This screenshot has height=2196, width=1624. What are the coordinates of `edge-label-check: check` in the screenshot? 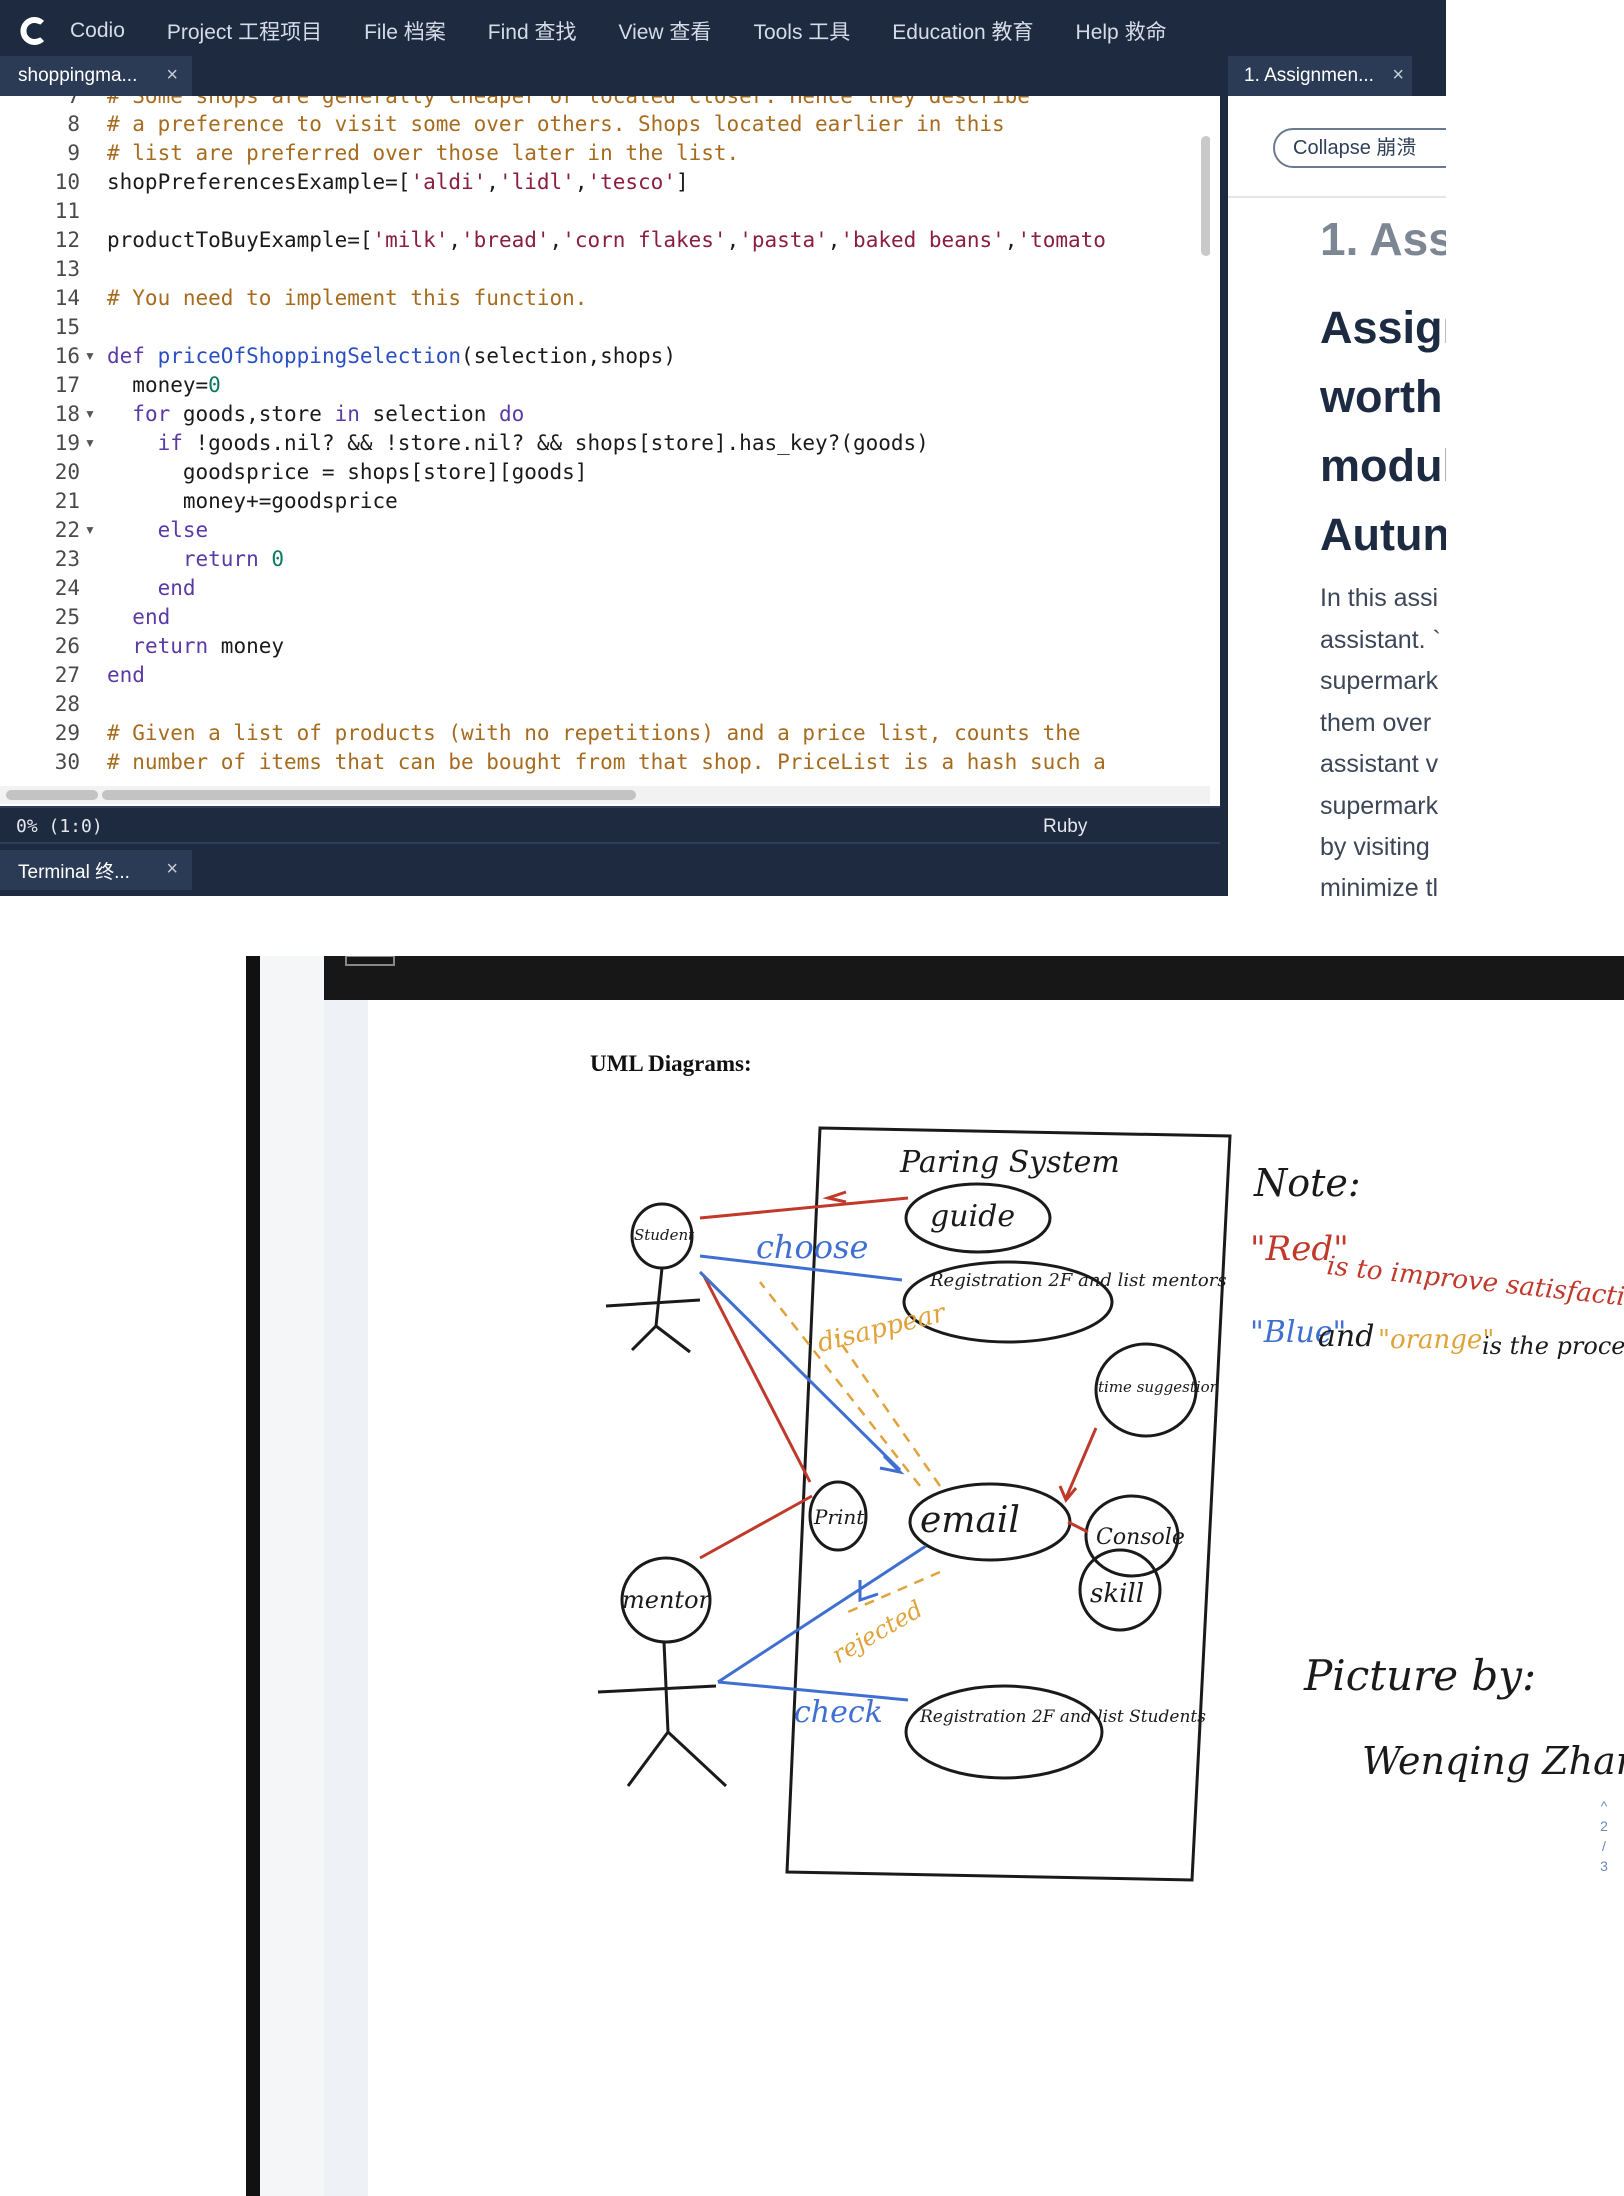 It's located at (838, 1712).